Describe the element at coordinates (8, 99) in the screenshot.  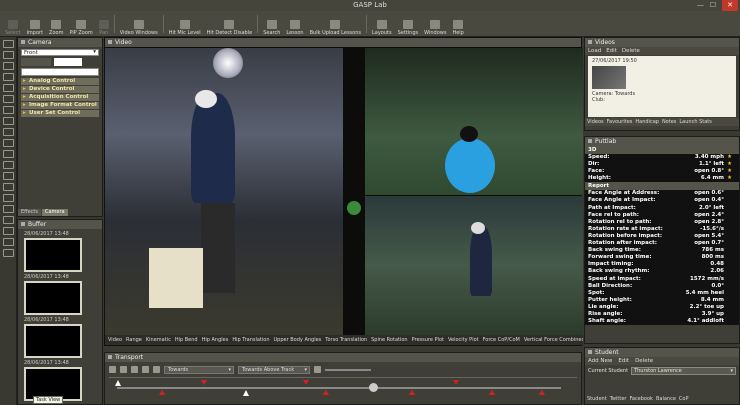
I see `angle-tool-icon` at that location.